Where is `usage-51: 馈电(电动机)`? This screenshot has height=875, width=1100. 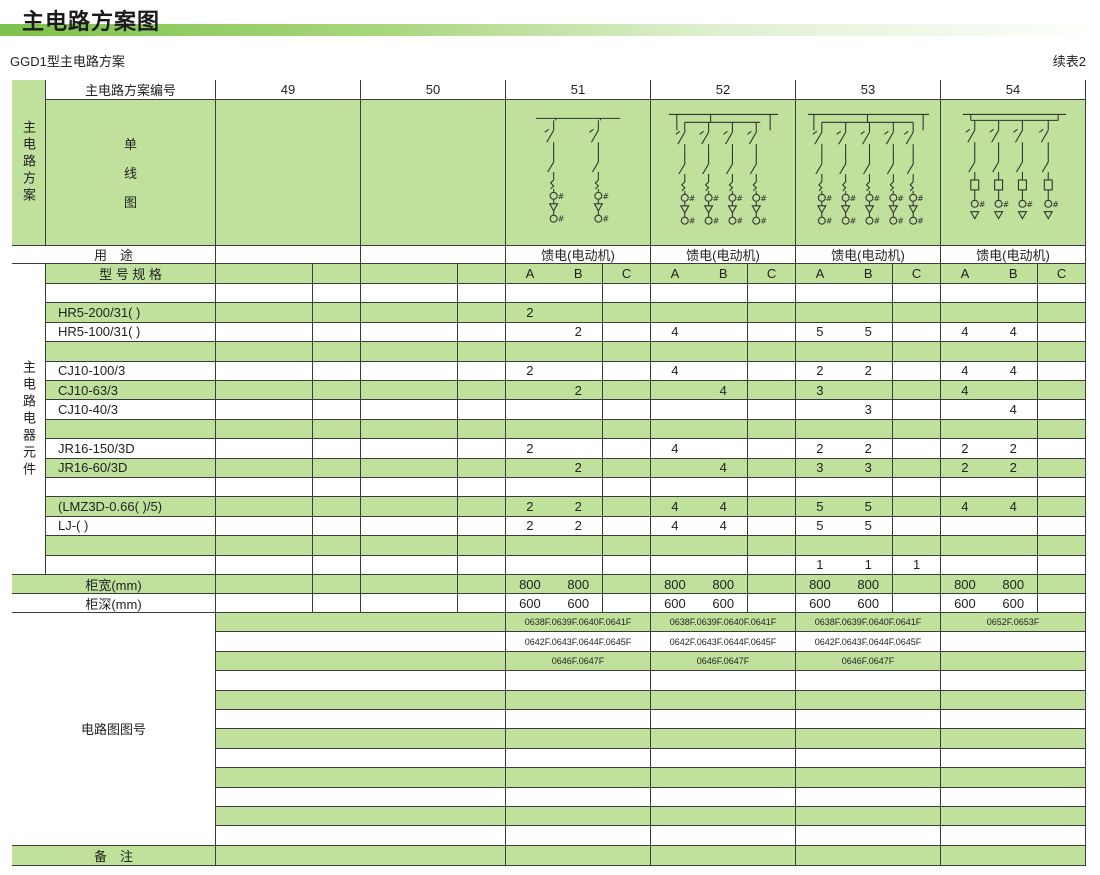
usage-51: 馈电(电动机) is located at coordinates (578, 255).